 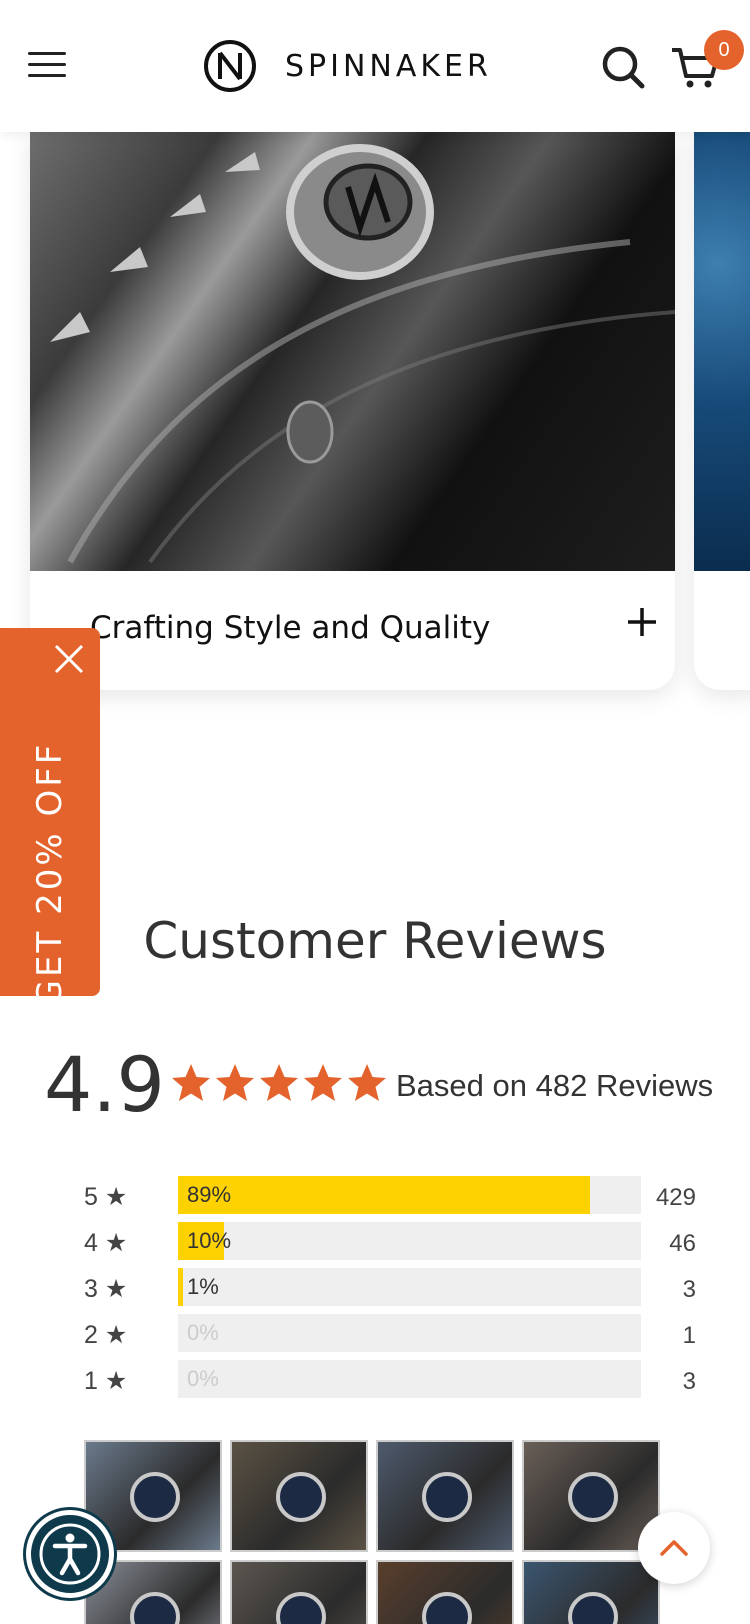 What do you see at coordinates (689, 1335) in the screenshot?
I see `rating-count: 1` at bounding box center [689, 1335].